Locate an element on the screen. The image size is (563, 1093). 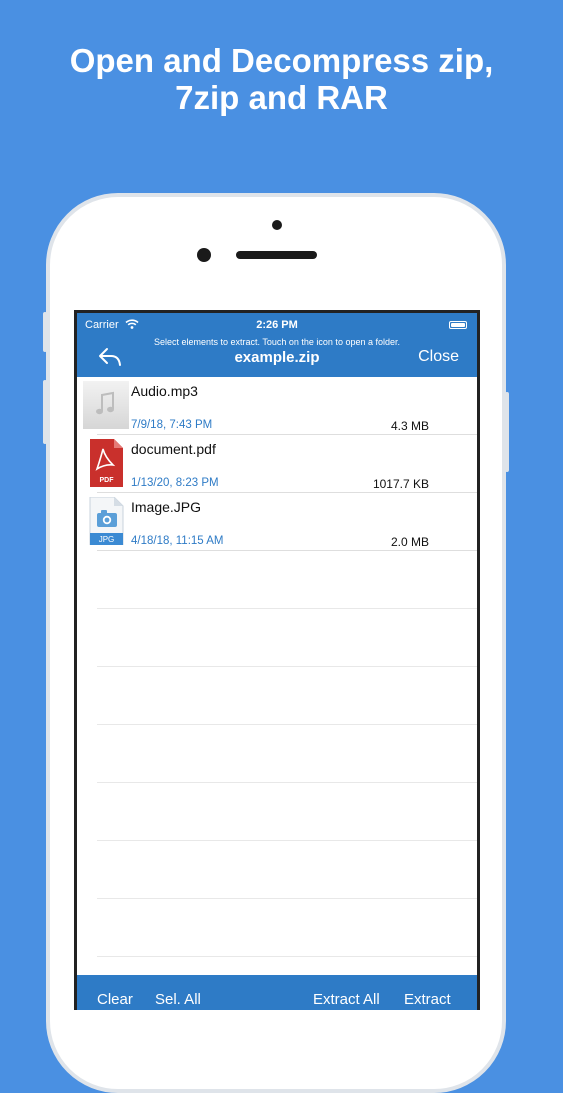
file-size: 4.3 MB is located at coordinates (409, 426).